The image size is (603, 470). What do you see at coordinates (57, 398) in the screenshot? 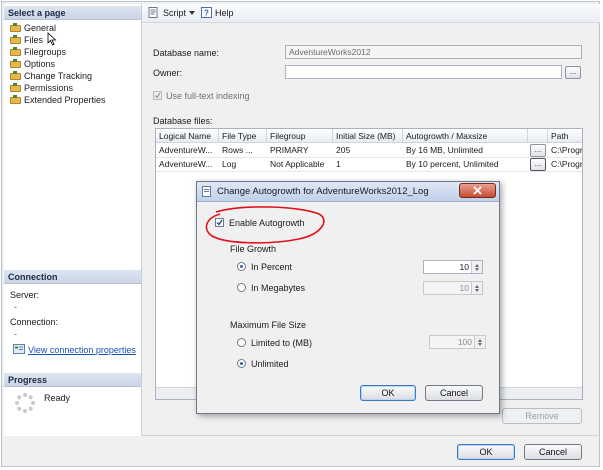
I see `progress-status: Ready` at bounding box center [57, 398].